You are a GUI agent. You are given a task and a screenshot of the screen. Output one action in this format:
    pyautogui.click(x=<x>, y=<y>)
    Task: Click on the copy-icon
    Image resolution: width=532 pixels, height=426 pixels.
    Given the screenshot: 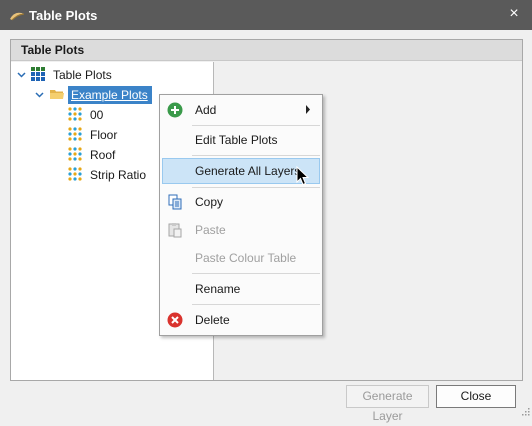 What is the action you would take?
    pyautogui.click(x=175, y=202)
    